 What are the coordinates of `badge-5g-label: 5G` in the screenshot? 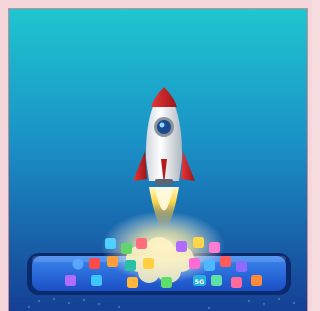 It's located at (200, 282).